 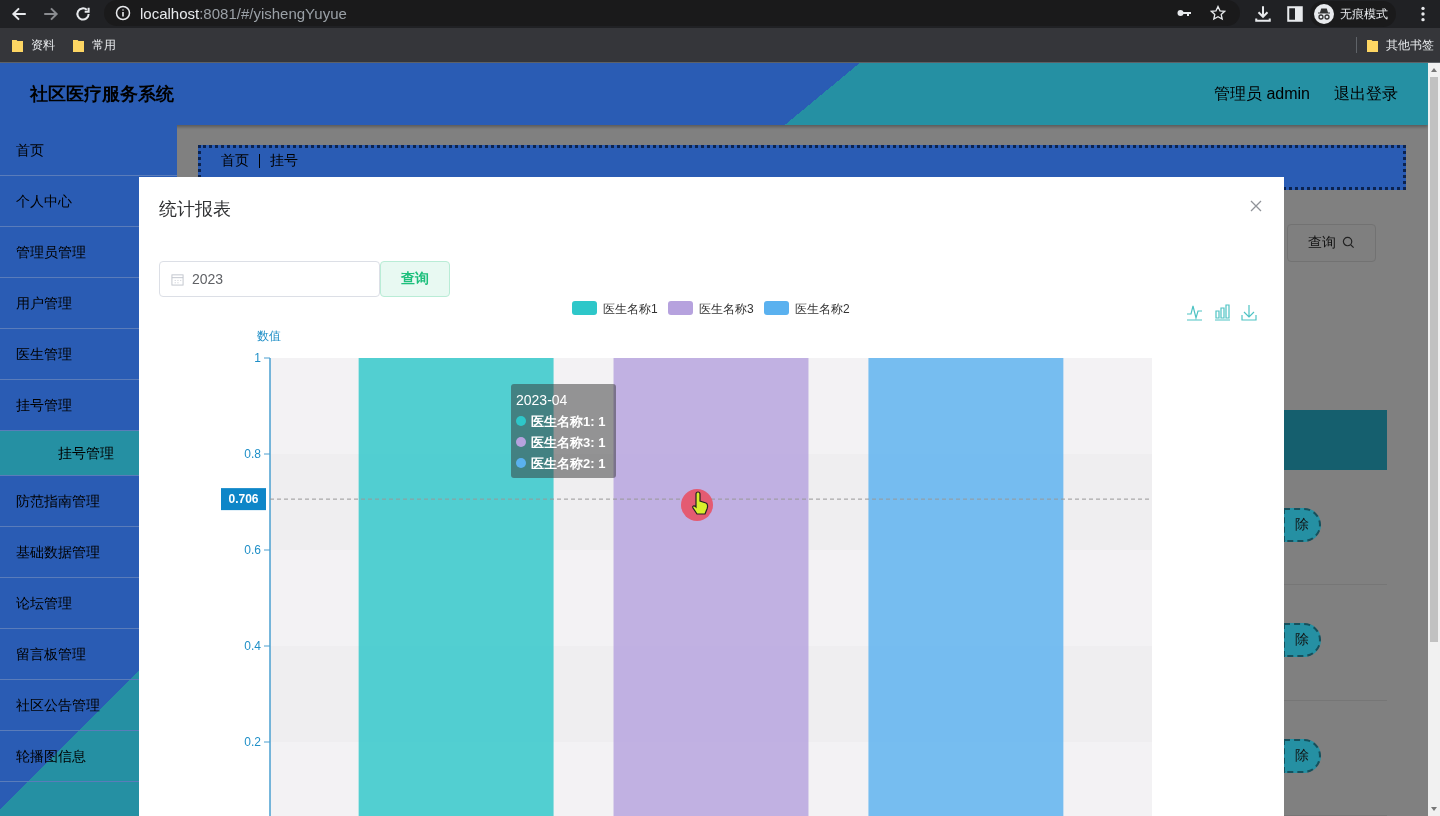 I want to click on y-tick-label: 0.6, so click(x=252, y=550).